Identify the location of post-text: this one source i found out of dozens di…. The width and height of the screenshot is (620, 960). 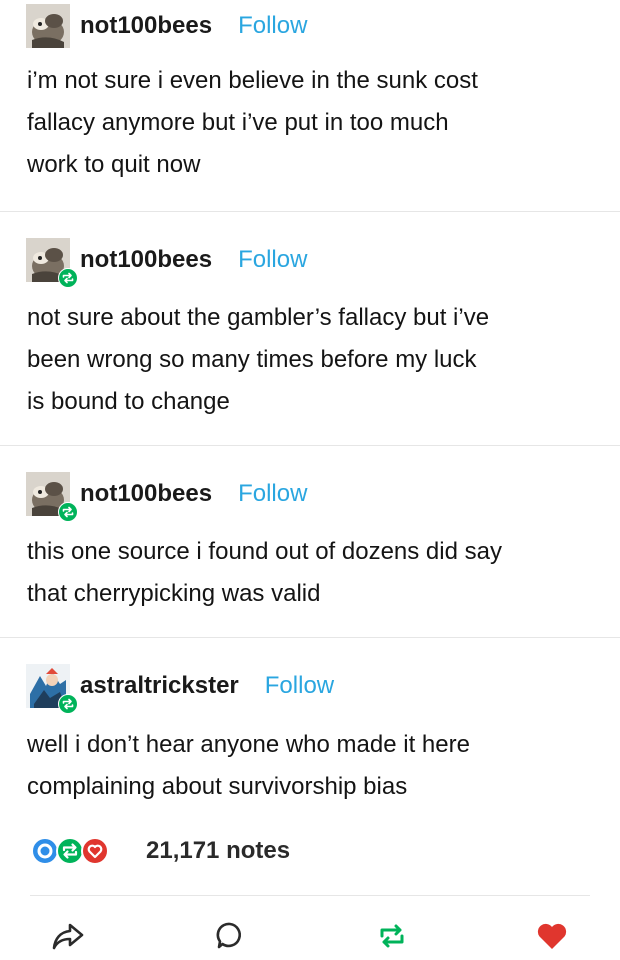
(312, 573).